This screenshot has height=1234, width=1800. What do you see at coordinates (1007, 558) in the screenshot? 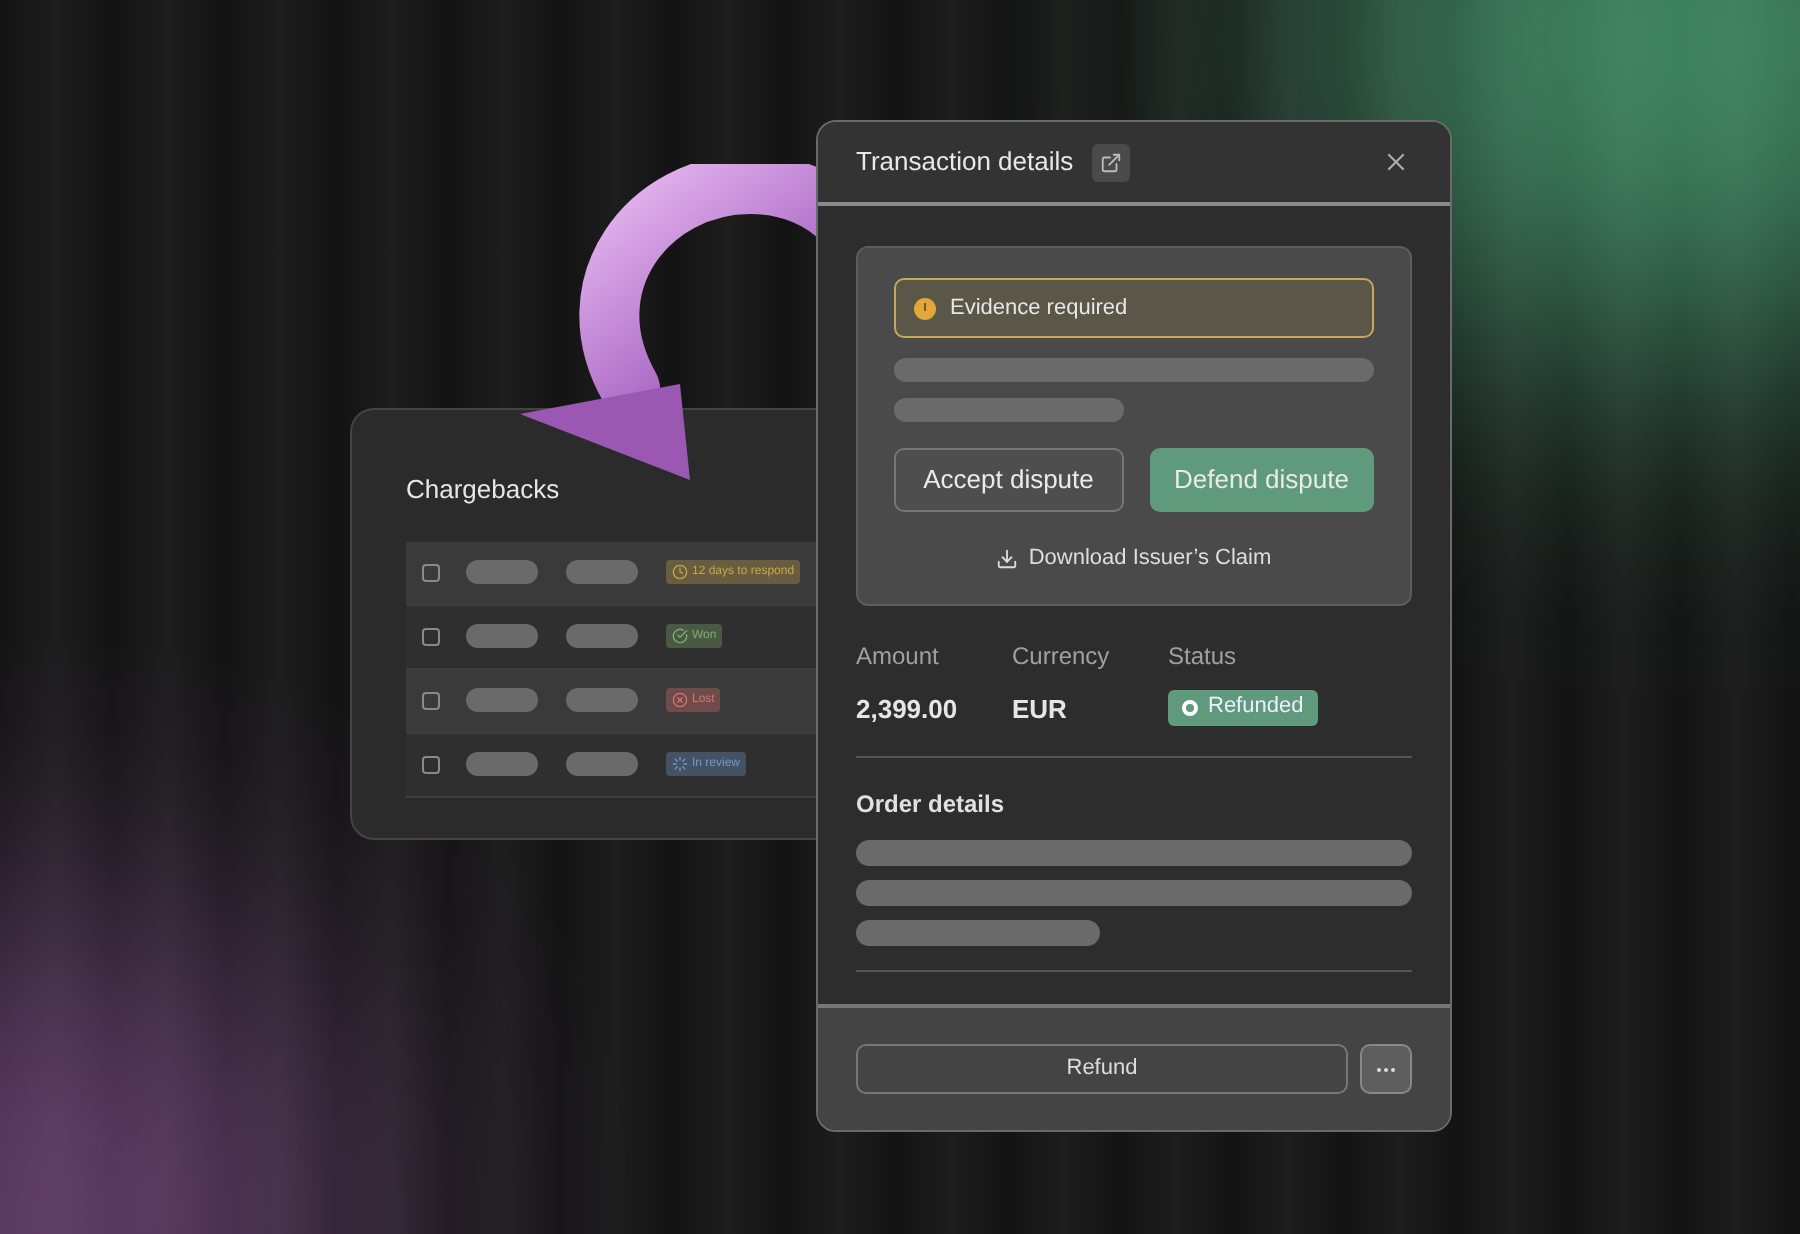
I see `download-icon` at bounding box center [1007, 558].